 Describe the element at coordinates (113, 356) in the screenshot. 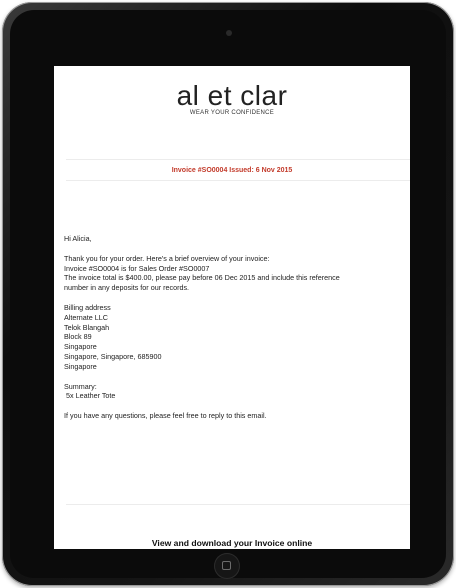

I see `billing-line: Singapore, Singapore, 685900` at that location.